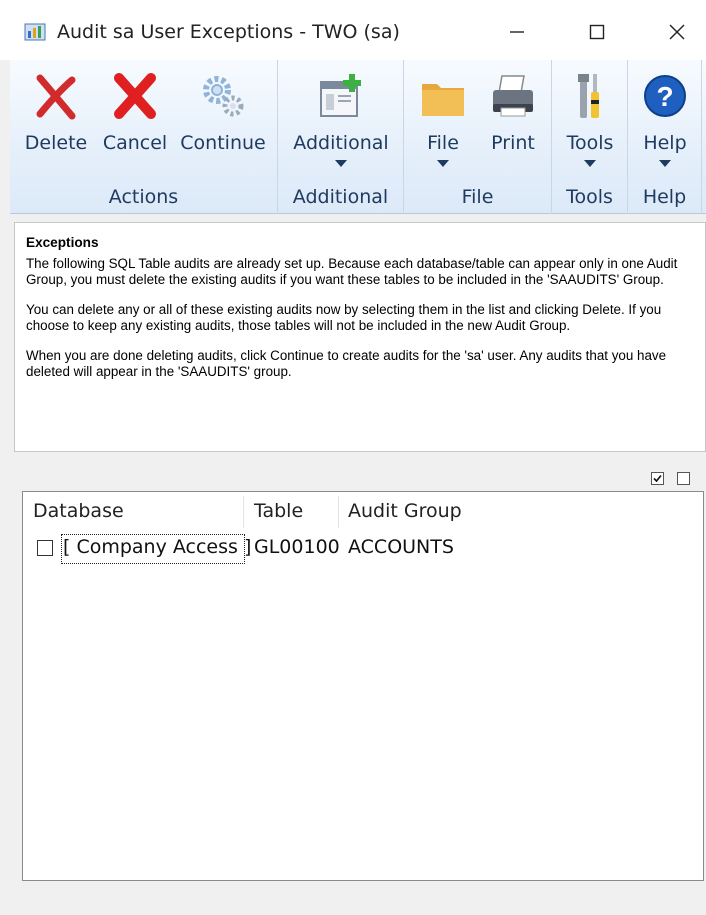  Describe the element at coordinates (135, 96) in the screenshot. I see `cancel-icon` at that location.